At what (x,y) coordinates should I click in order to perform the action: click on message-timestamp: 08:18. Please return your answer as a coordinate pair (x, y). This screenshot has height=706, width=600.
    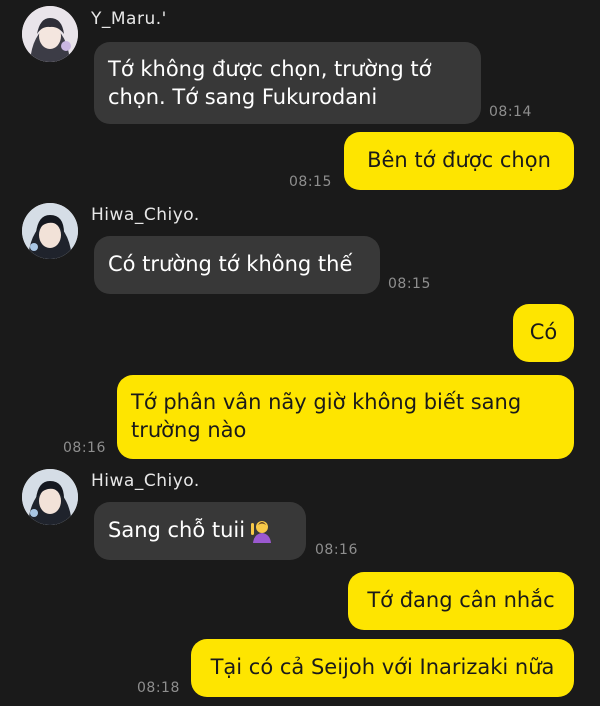
    Looking at the image, I should click on (158, 688).